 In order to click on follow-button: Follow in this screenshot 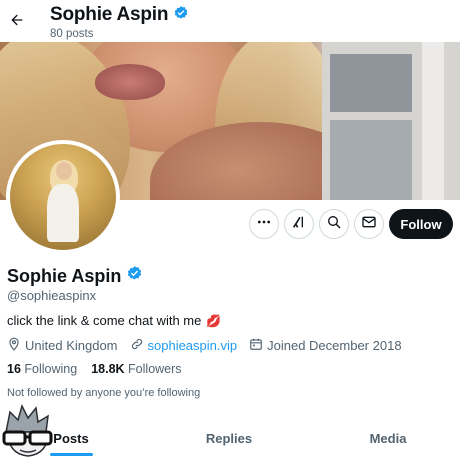, I will do `click(421, 224)`.